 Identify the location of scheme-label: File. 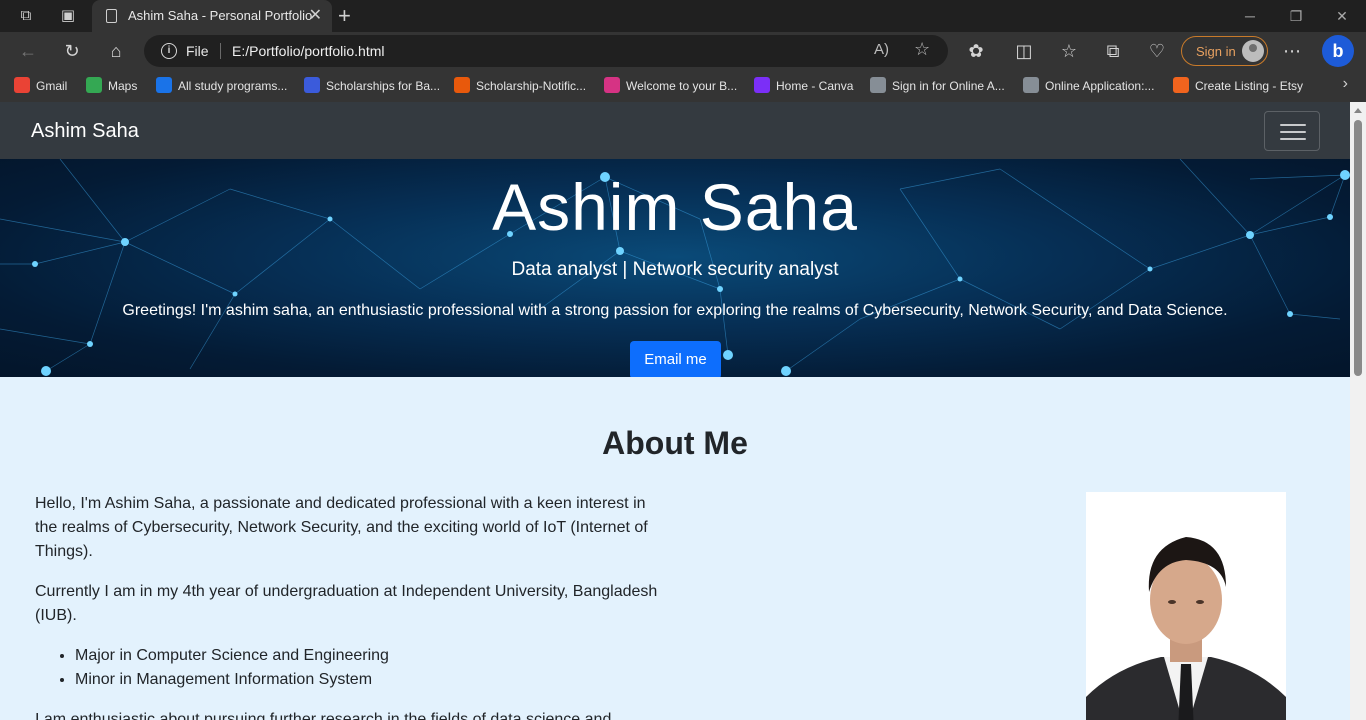
(197, 51).